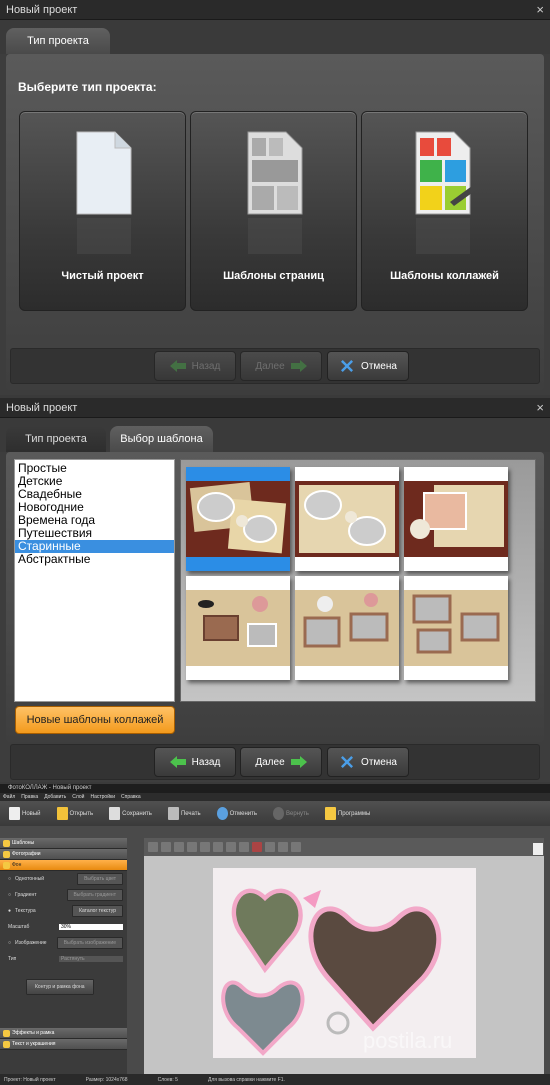 This screenshot has height=1085, width=550. I want to click on collage-template-icon, so click(445, 192).